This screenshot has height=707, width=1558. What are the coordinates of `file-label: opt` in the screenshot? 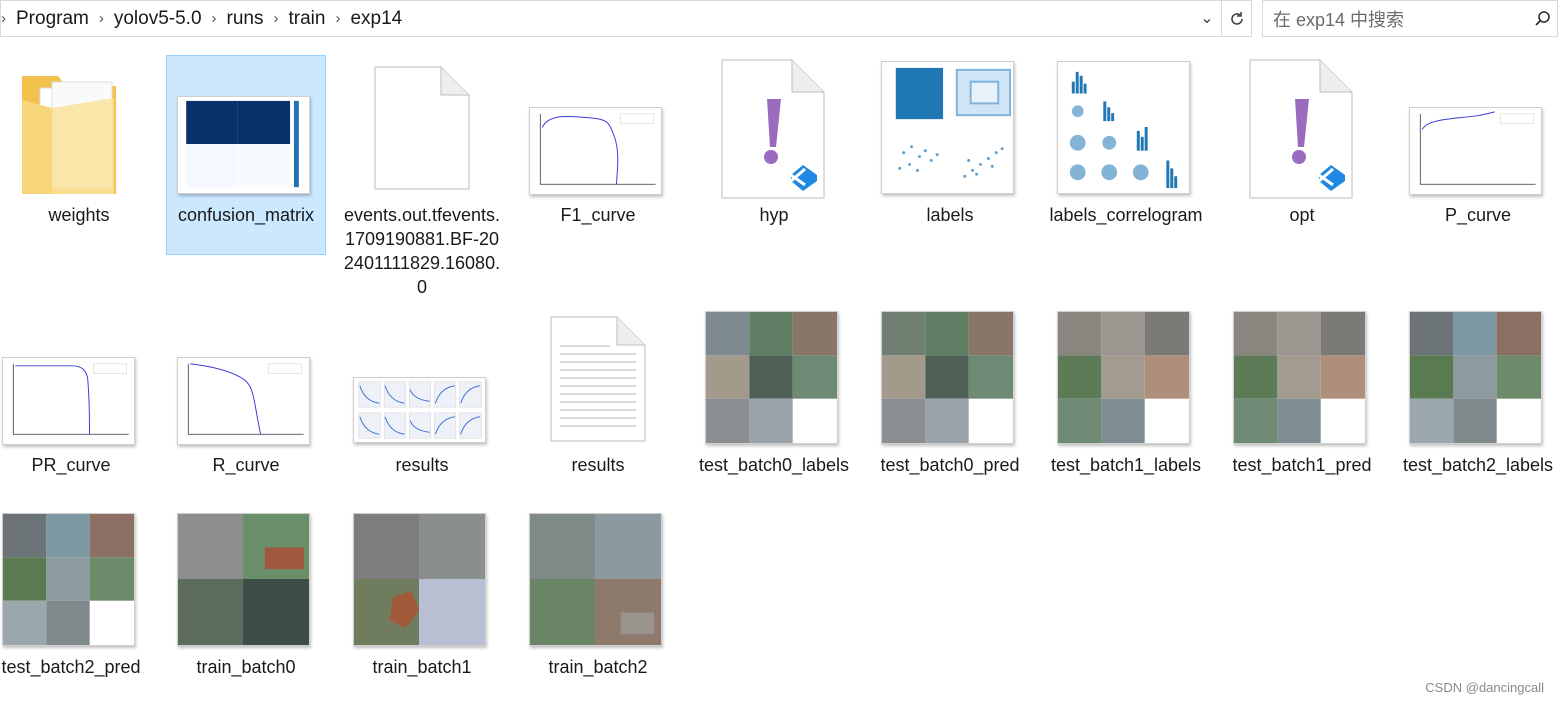 It's located at (1302, 215).